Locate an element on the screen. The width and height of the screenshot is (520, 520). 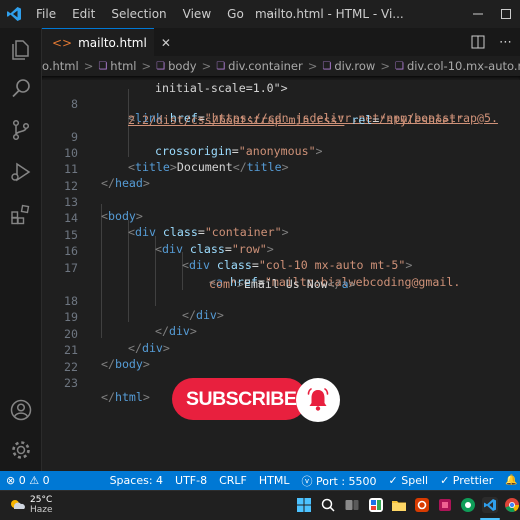
code-fragment: initial-scale=1.0"> is located at coordinates (221, 88).